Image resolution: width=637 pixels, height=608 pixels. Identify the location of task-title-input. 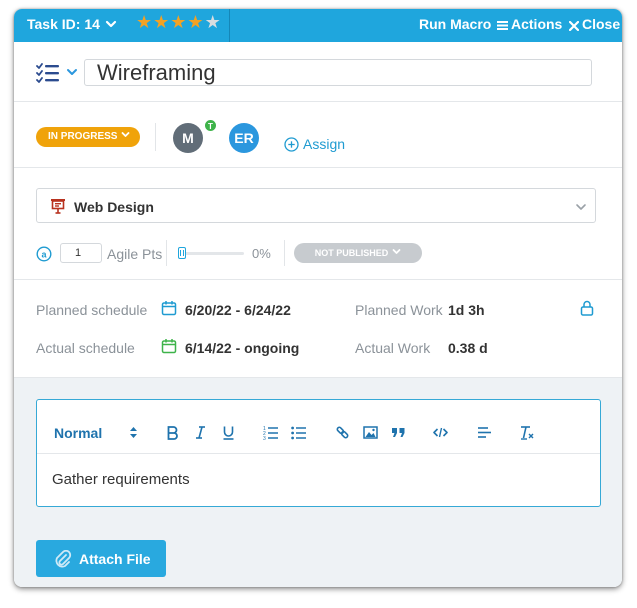
(338, 72).